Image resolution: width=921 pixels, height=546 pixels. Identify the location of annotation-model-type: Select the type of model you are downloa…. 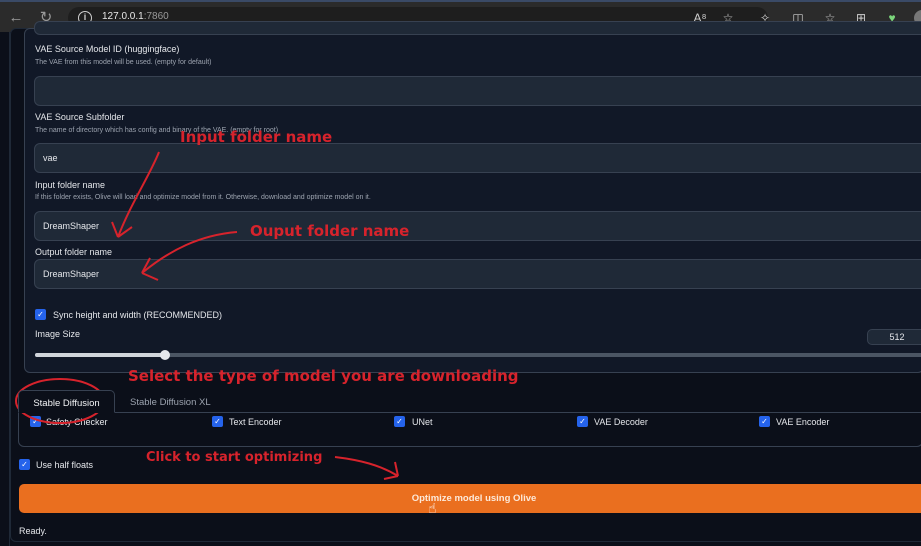
(323, 376).